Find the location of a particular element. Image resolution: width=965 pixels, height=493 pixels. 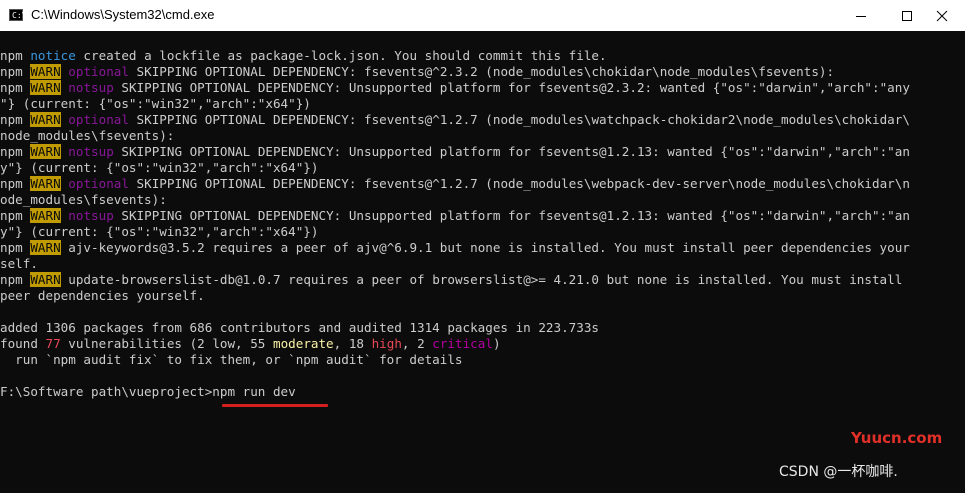

console-text: ) is located at coordinates (496, 343).